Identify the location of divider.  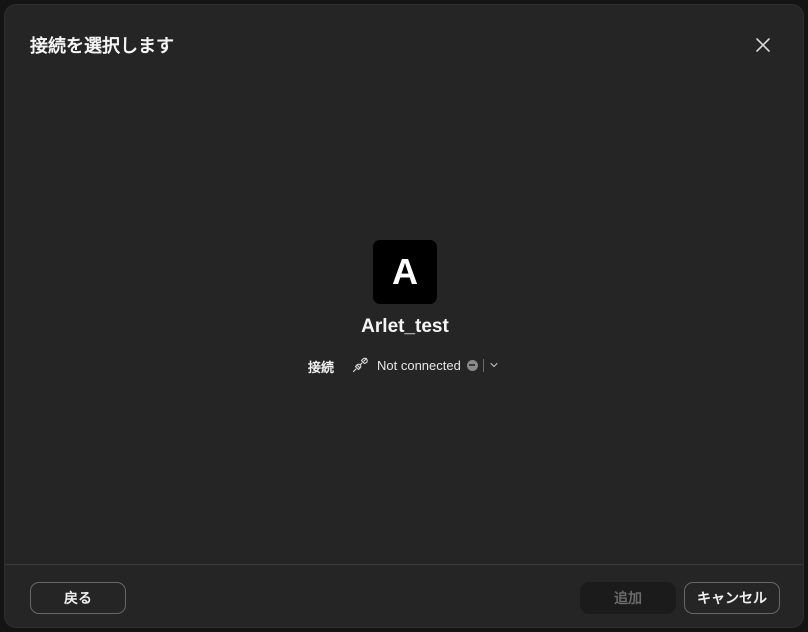
(483, 365).